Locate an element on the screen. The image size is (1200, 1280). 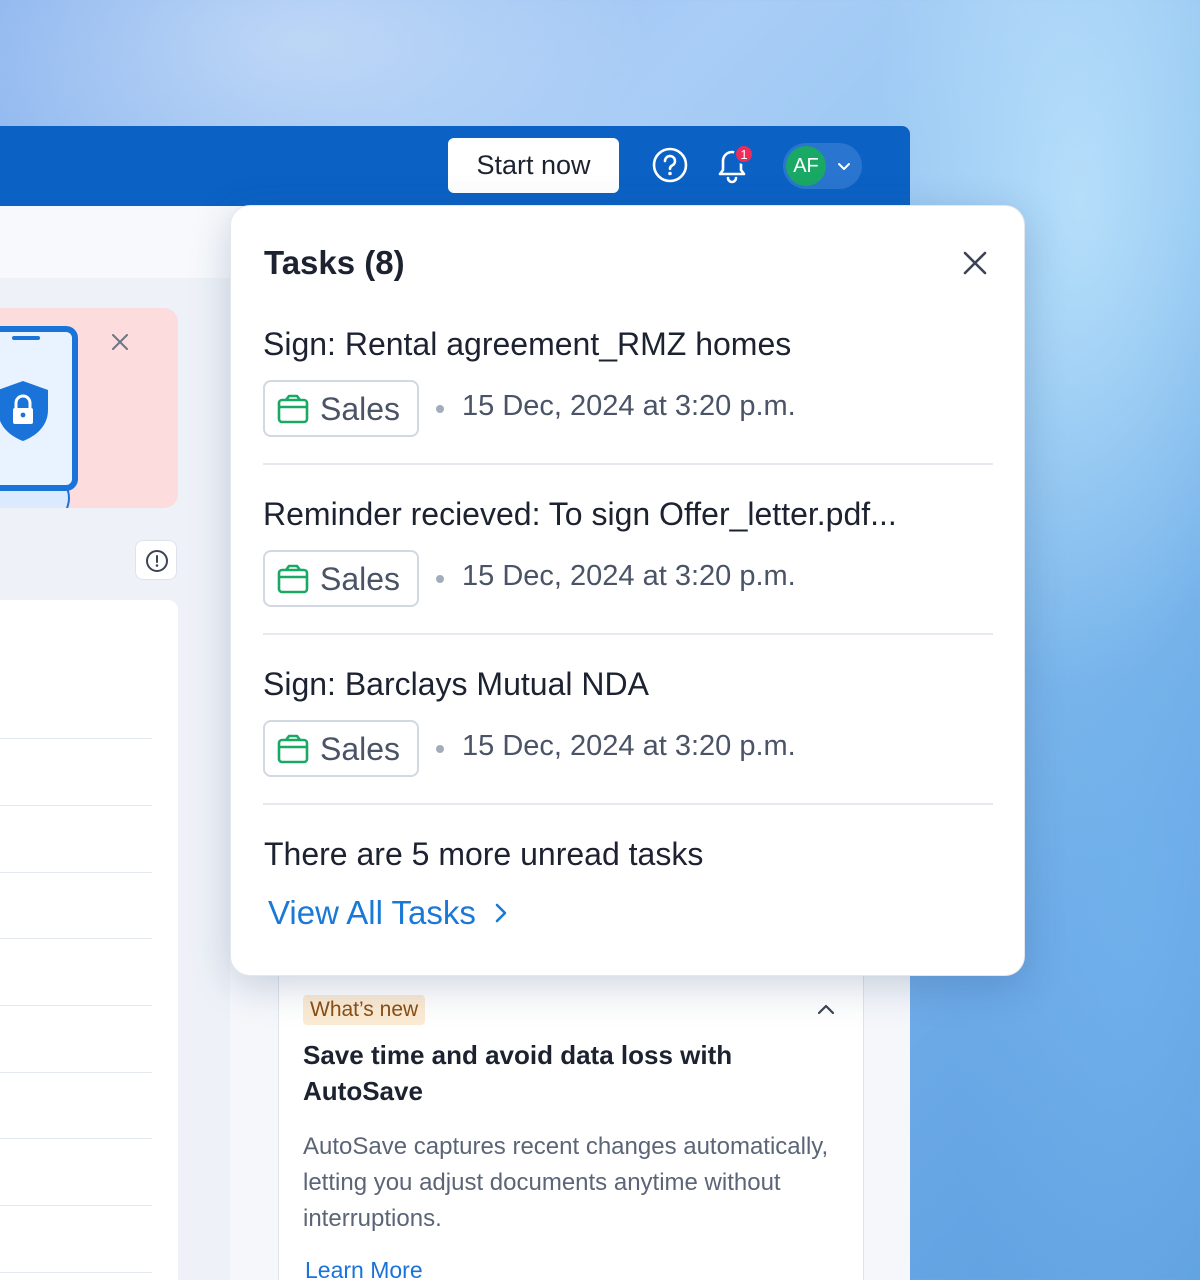
whats-new-tag: What’s new is located at coordinates (364, 1010).